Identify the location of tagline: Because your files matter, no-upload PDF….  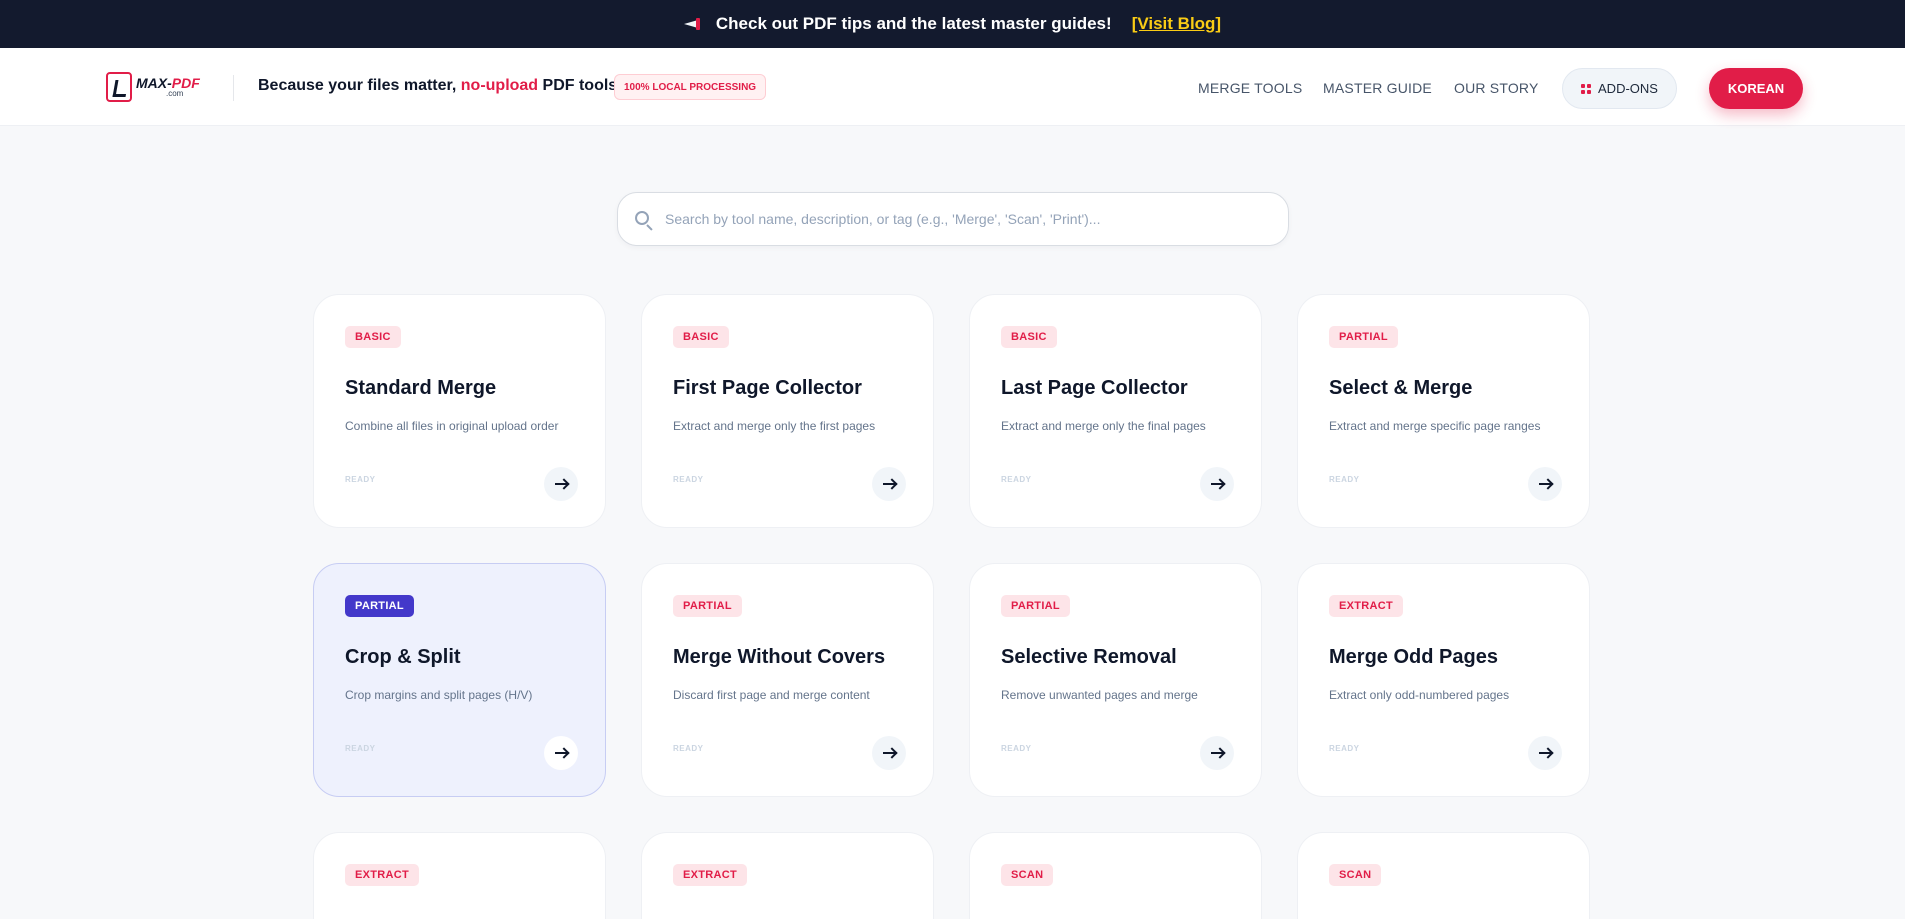
(437, 86).